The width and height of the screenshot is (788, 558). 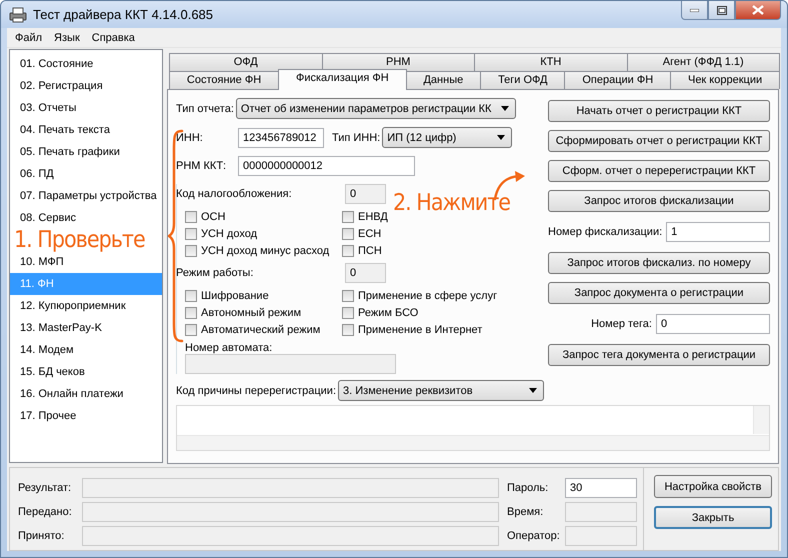 I want to click on sidebar-item: 06. ПД, so click(x=86, y=174).